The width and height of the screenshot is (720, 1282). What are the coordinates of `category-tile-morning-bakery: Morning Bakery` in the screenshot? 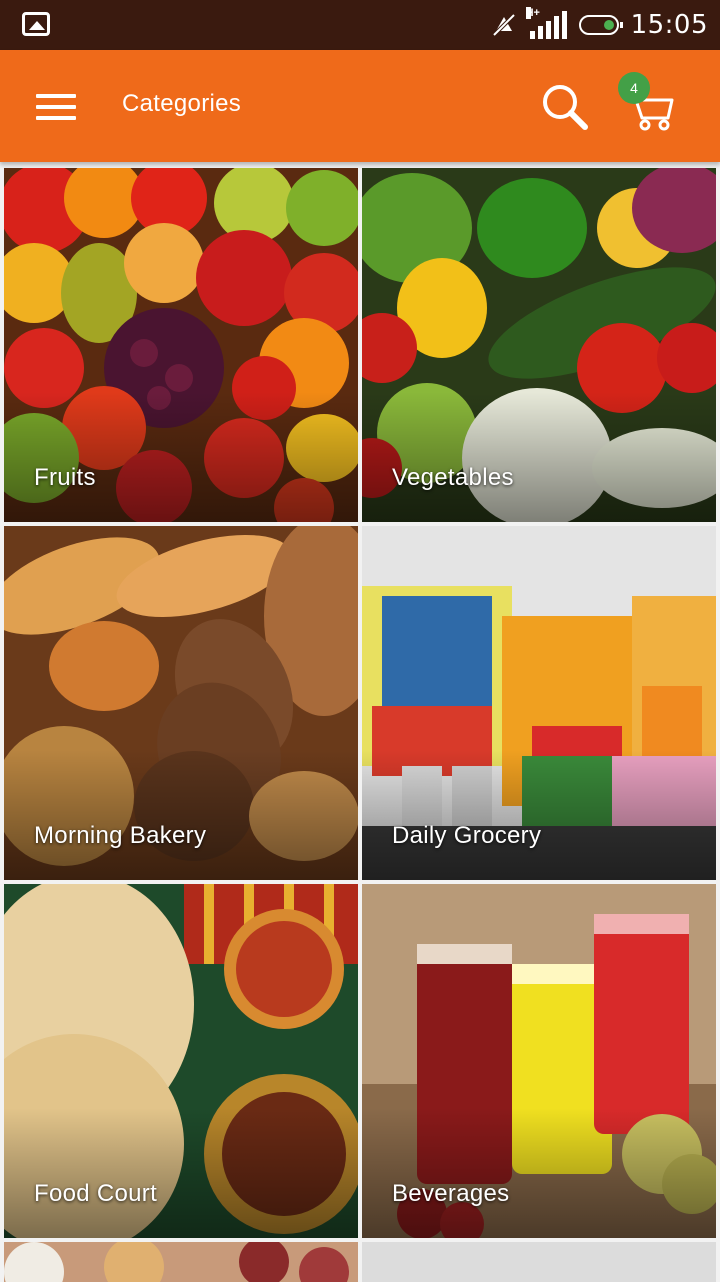 It's located at (181, 703).